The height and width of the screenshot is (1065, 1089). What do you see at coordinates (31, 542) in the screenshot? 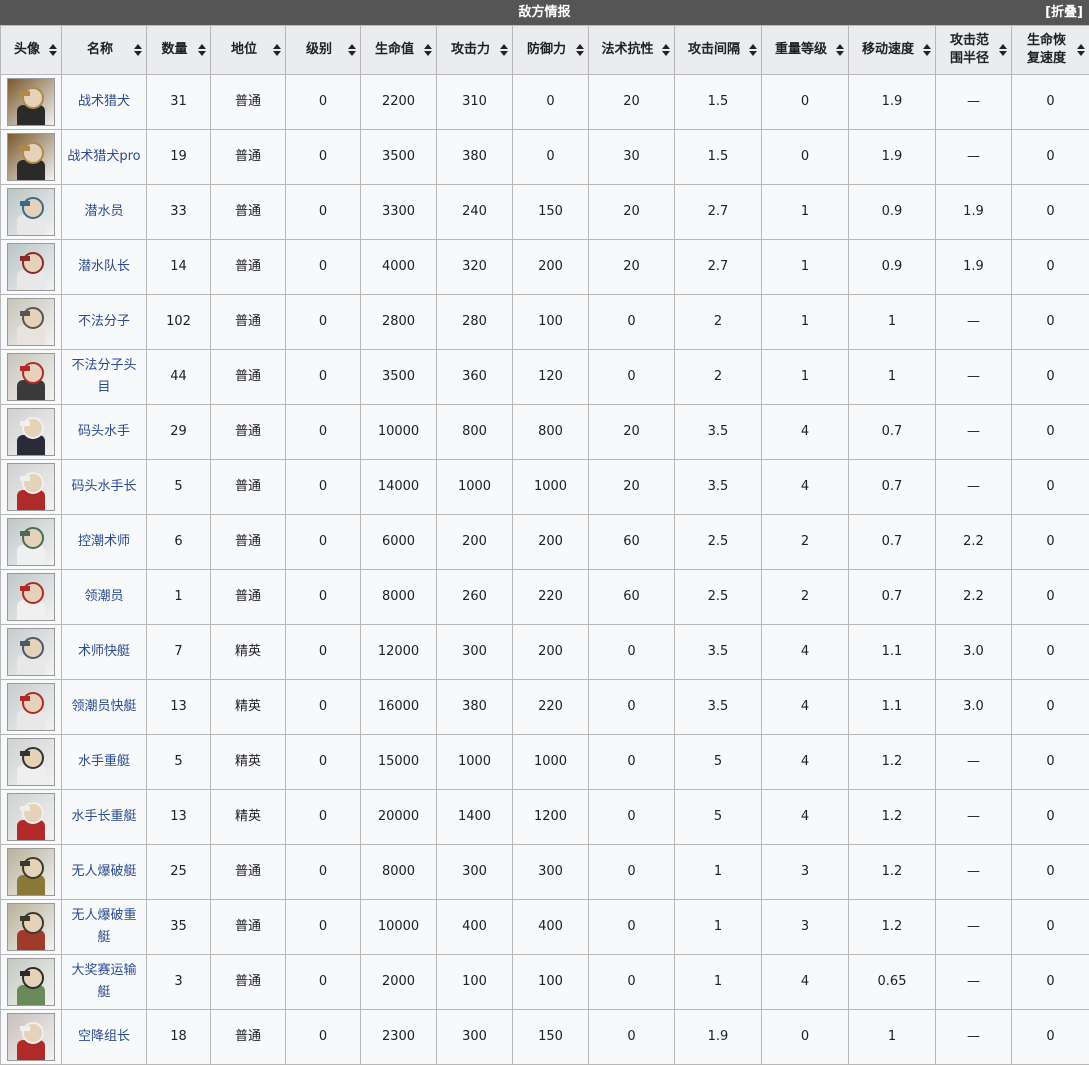
I see `tide-caster-icon` at bounding box center [31, 542].